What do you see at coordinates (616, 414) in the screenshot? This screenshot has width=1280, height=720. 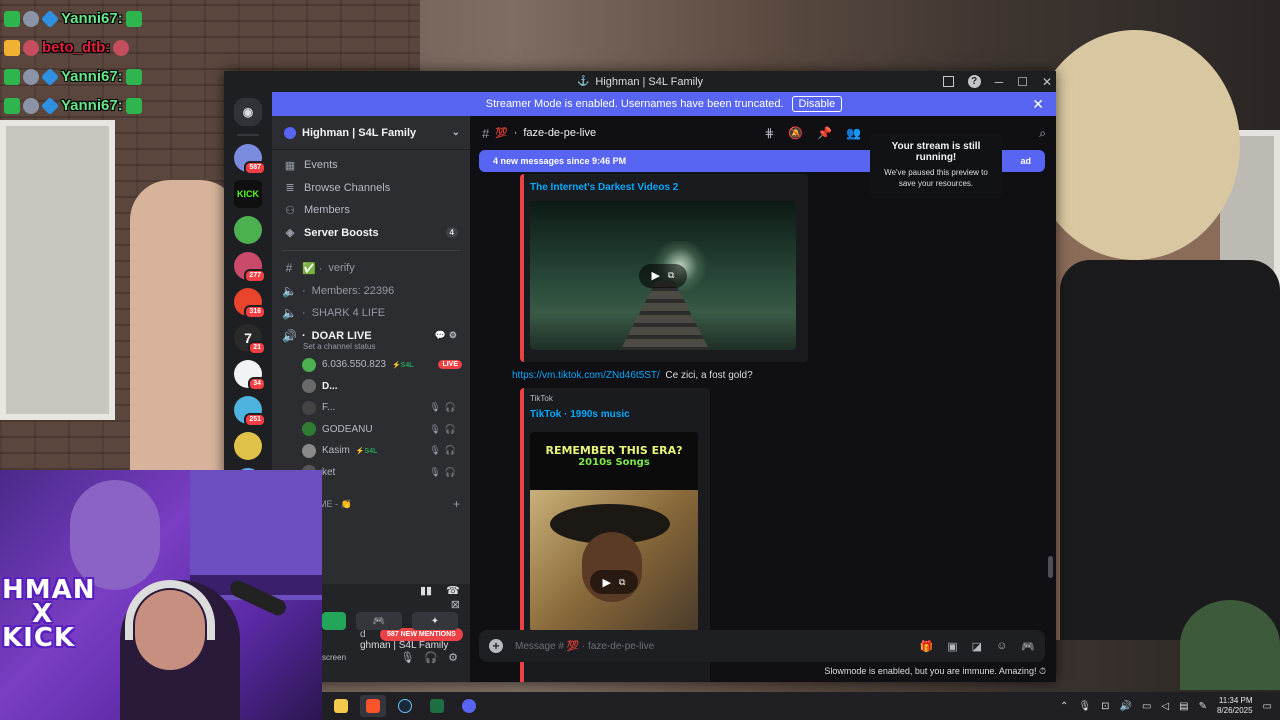 I see `embed-title: TikTok · 1990s music` at bounding box center [616, 414].